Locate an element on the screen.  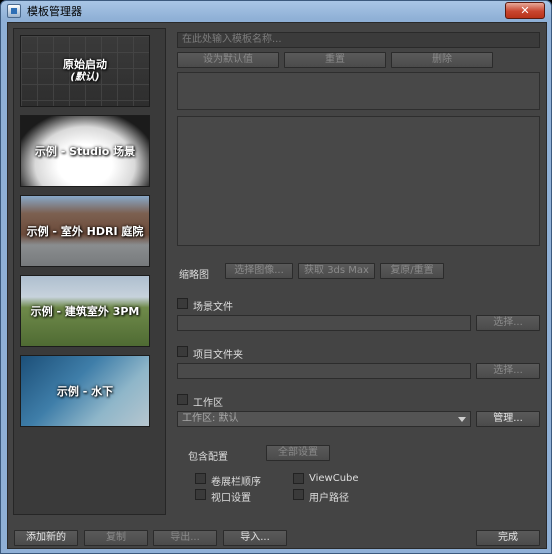
template-item-original-startup: 原始启动 (默认) is located at coordinates (85, 71).